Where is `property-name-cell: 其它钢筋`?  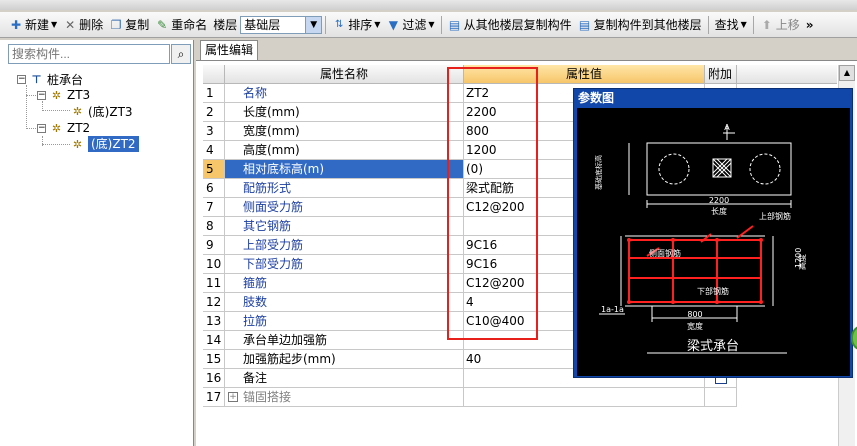
property-name-cell: 其它钢筋 is located at coordinates (344, 226).